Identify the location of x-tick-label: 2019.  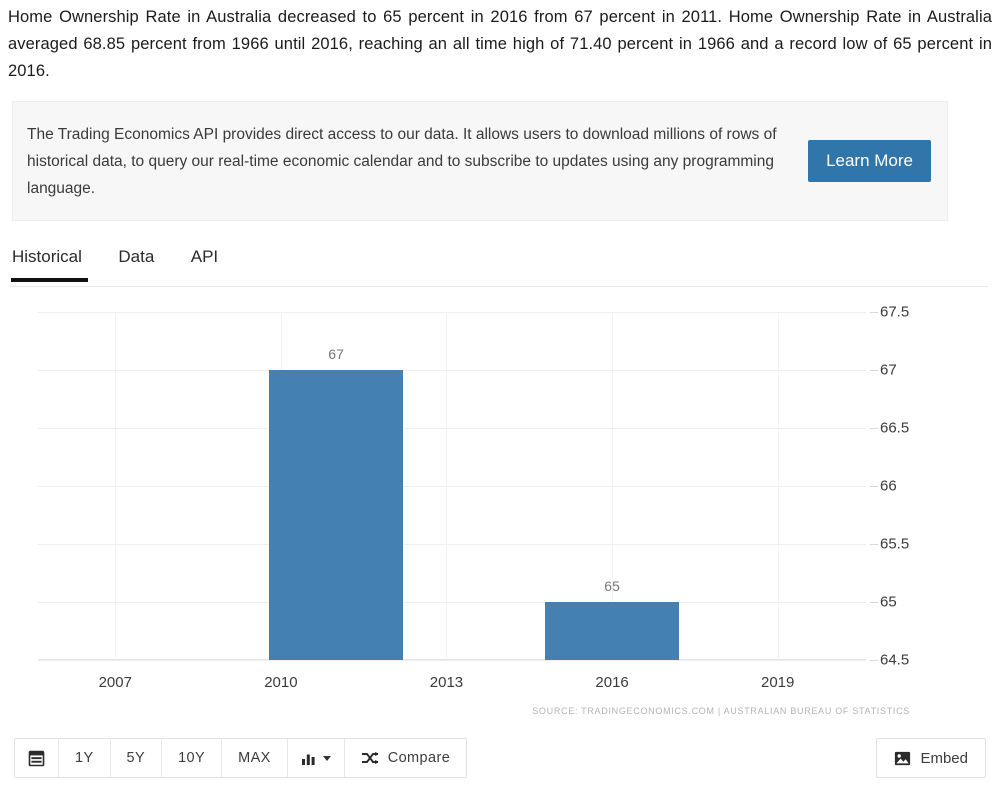
(777, 682).